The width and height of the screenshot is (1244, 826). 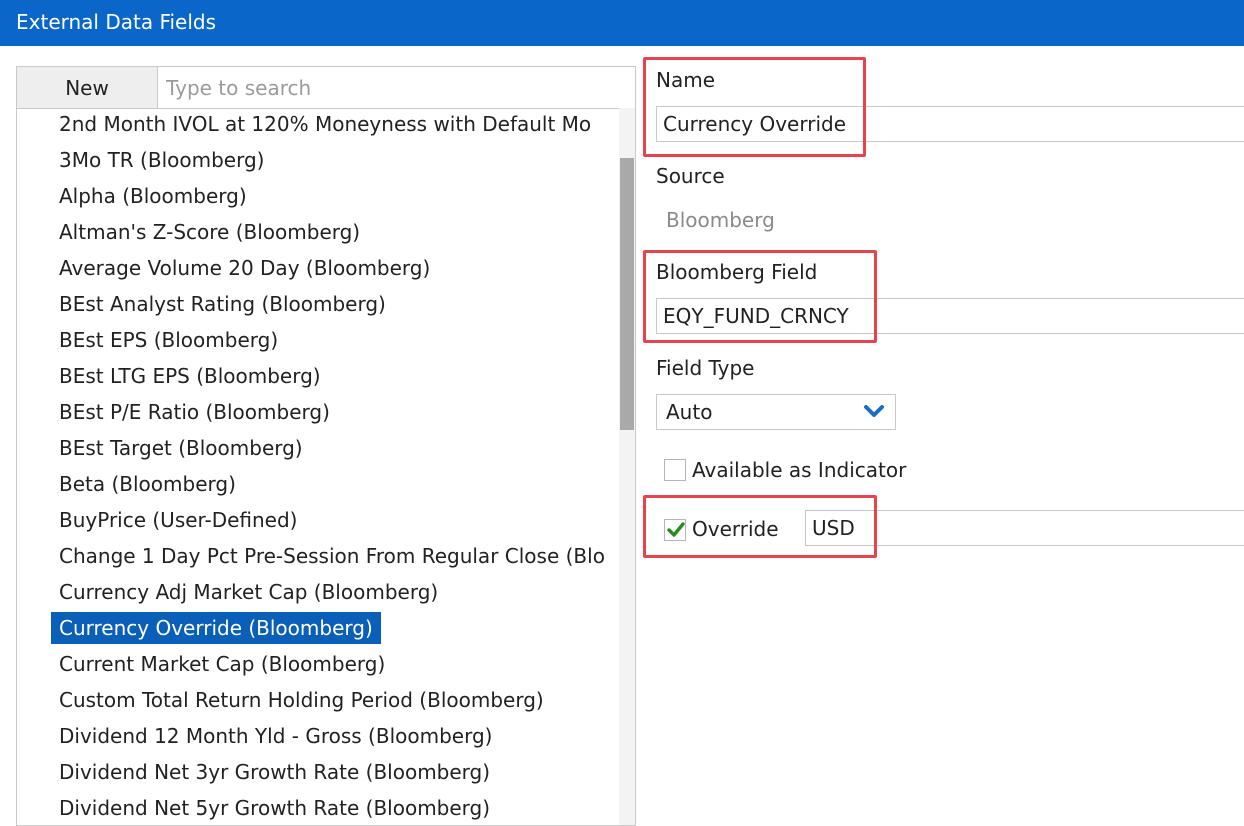 What do you see at coordinates (754, 107) in the screenshot?
I see `annotation-highlight-name` at bounding box center [754, 107].